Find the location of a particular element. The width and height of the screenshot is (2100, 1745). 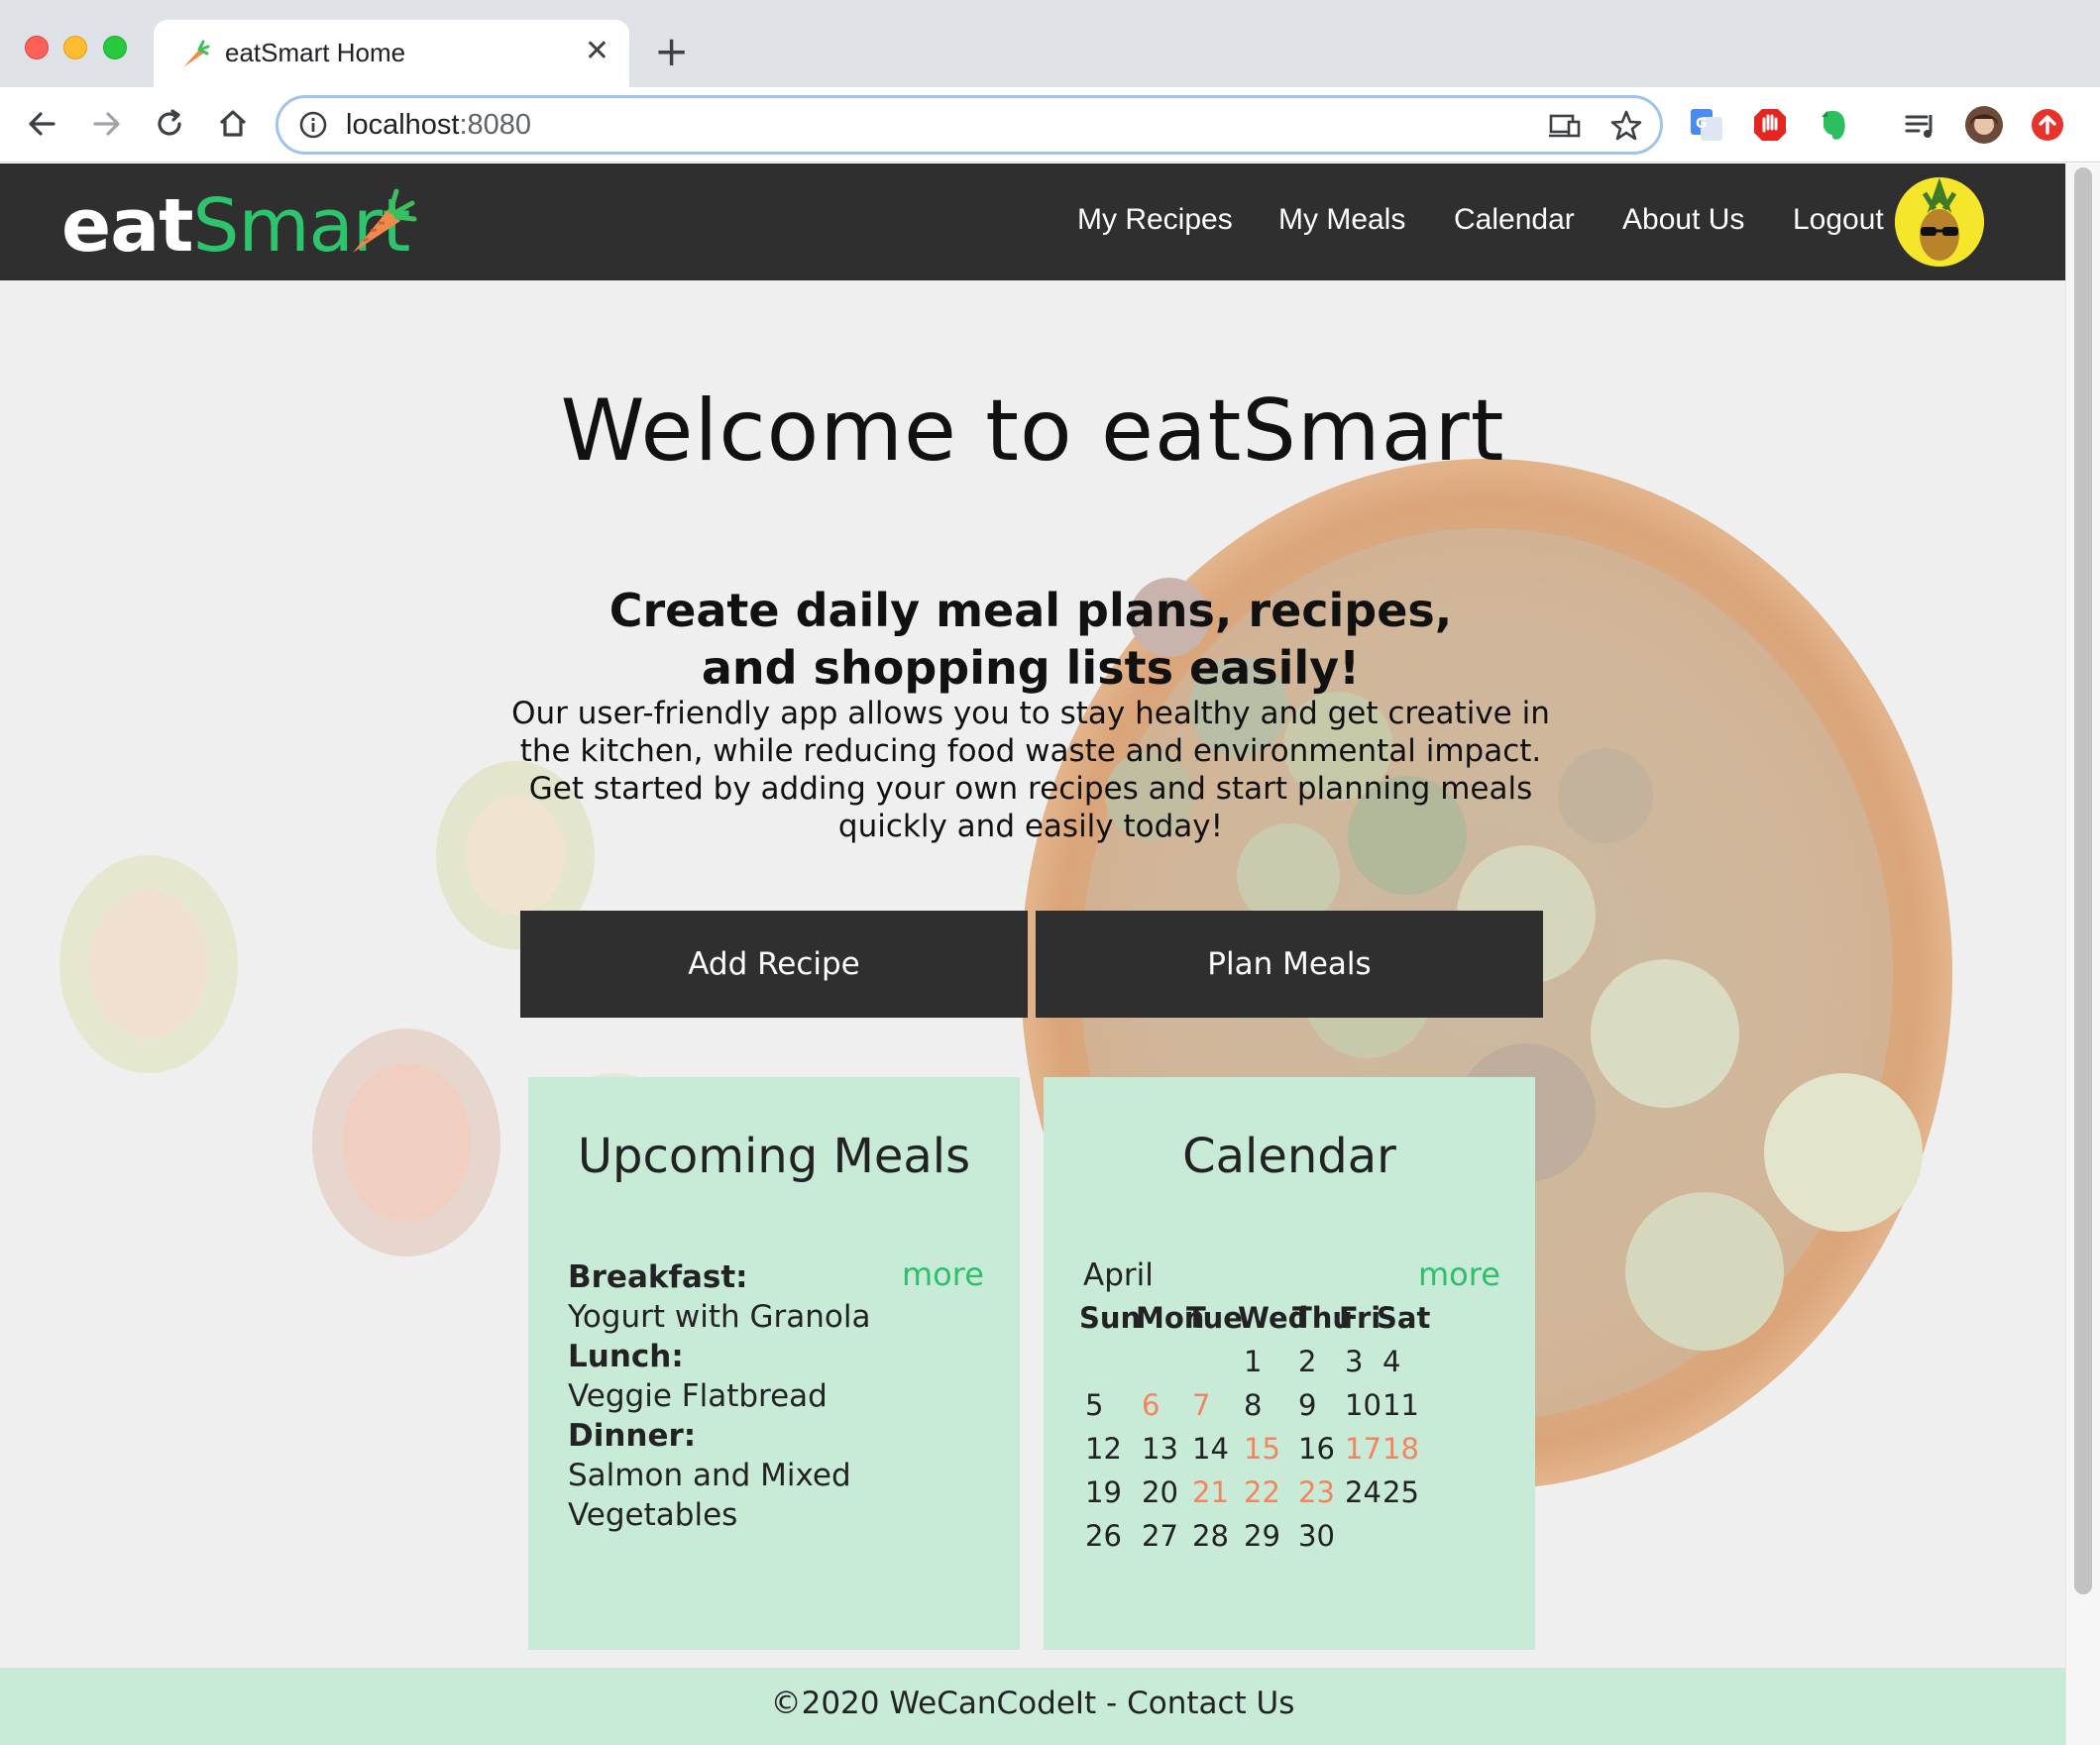

calendar-day: 30 is located at coordinates (1316, 1536).